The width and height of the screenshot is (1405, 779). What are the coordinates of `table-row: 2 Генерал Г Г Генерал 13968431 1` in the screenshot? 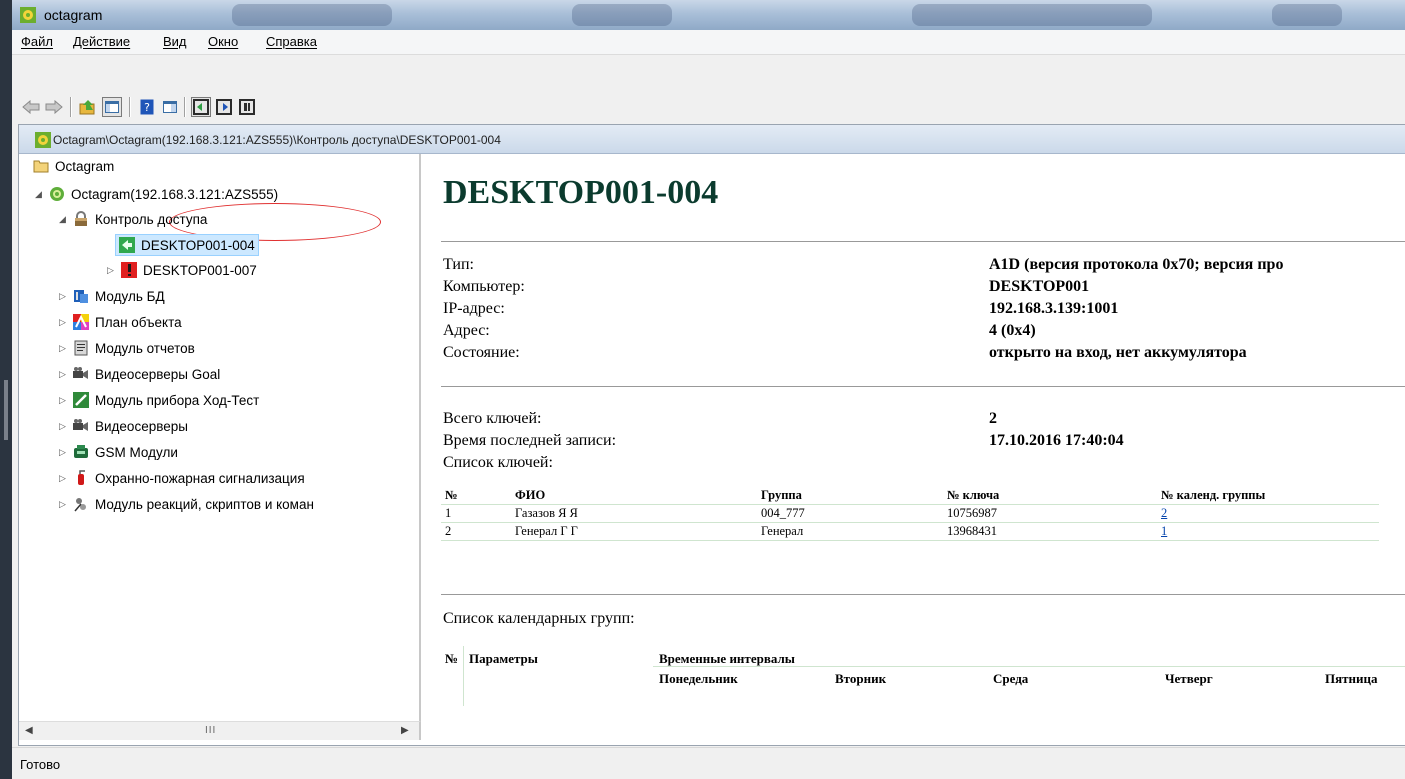 It's located at (910, 531).